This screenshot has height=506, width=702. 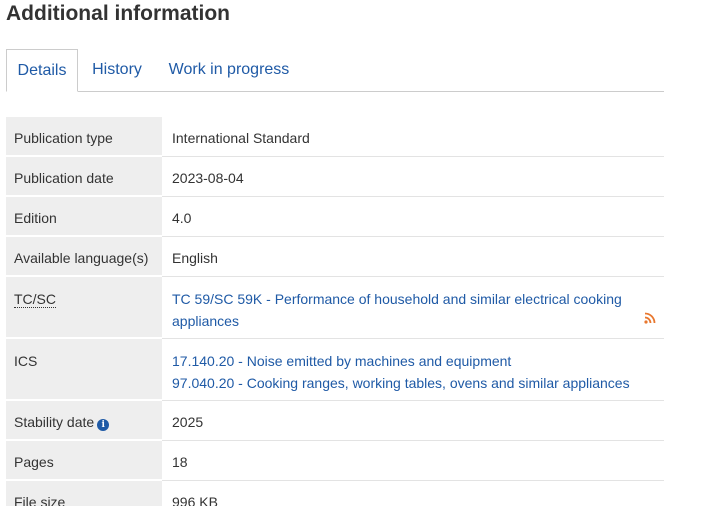 I want to click on languages-value: English, so click(x=413, y=257).